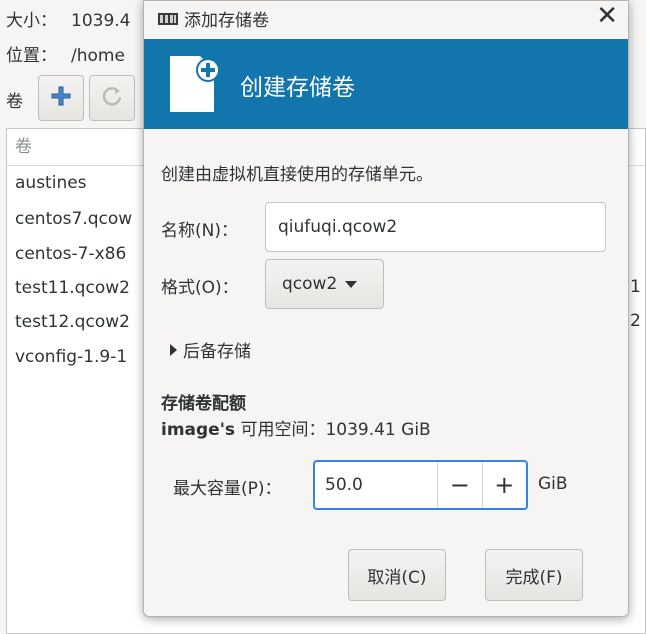  What do you see at coordinates (31, 56) in the screenshot?
I see `location-label: 位置：` at bounding box center [31, 56].